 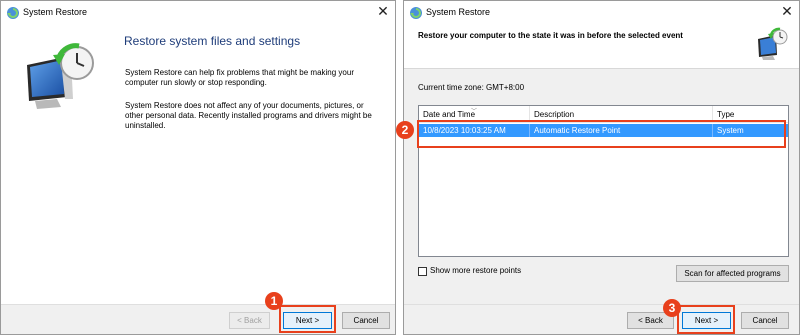 I want to click on step-badge-1: 1, so click(x=274, y=301).